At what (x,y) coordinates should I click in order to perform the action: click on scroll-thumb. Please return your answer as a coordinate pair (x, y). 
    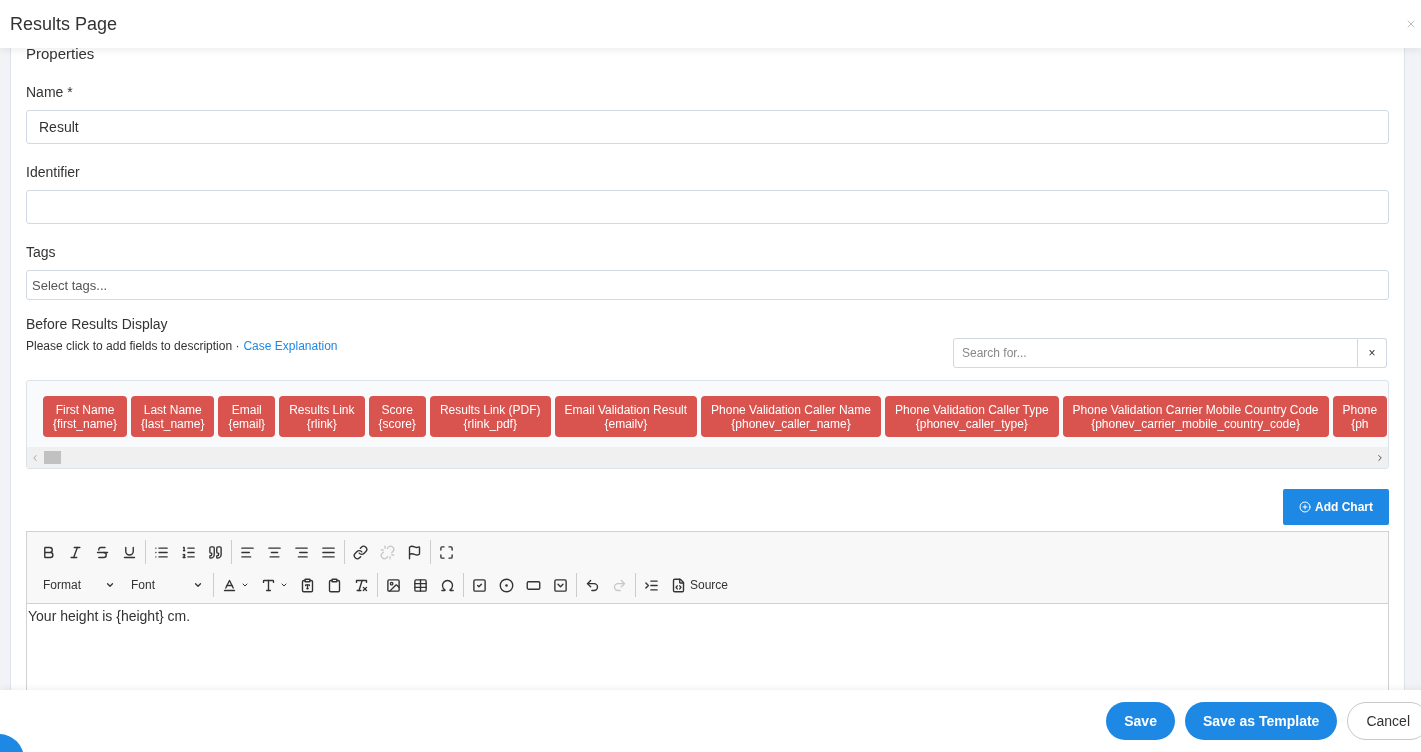
    Looking at the image, I should click on (52, 458).